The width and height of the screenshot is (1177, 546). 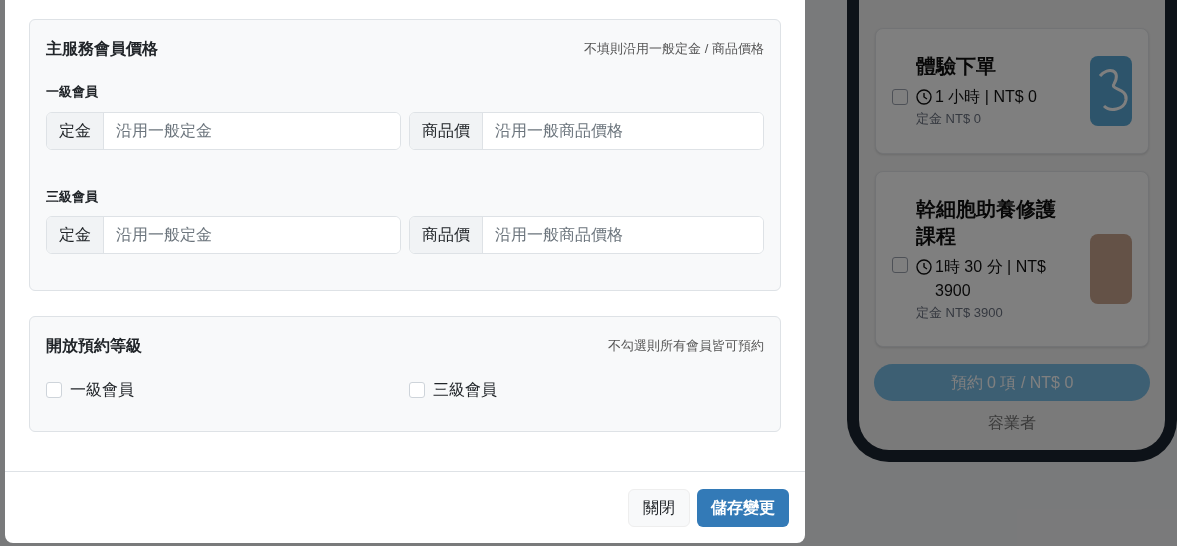 What do you see at coordinates (72, 196) in the screenshot?
I see `level-label: 三級會員` at bounding box center [72, 196].